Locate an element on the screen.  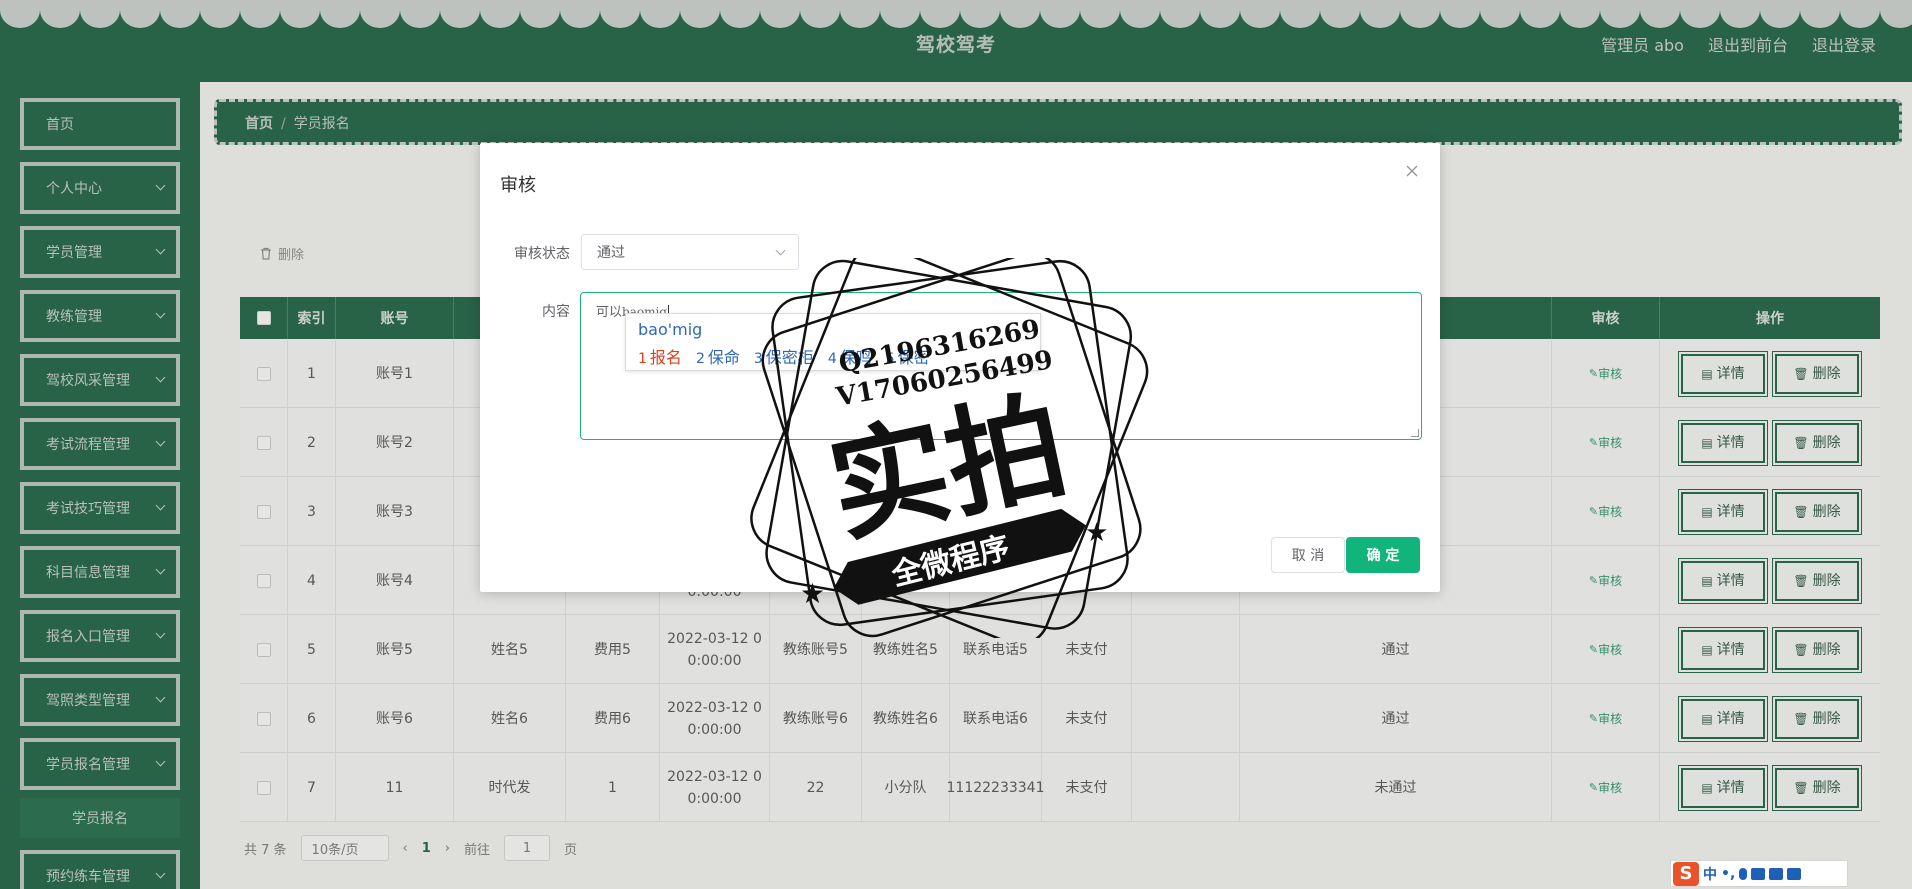
ime-candidate-4: 4 保鸣 is located at coordinates (850, 356).